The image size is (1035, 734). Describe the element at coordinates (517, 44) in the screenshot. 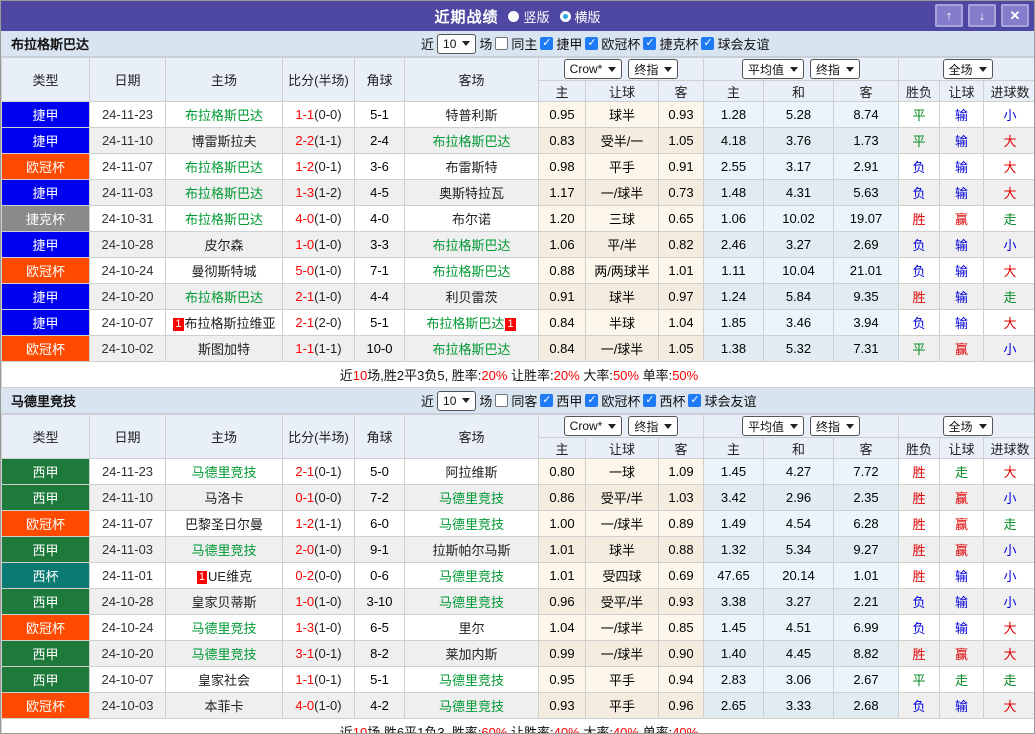

I see `filter-bar: 布拉格斯巴达近 10 场同主 ✓ 捷甲 ✓ 欧冠杯 ✓ 捷克杯 ✓ 球会友谊` at that location.